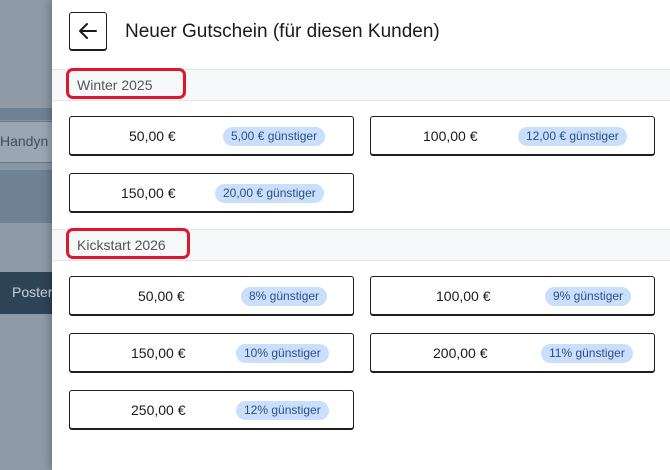 This screenshot has width=670, height=470. What do you see at coordinates (24, 141) in the screenshot?
I see `background-field-text: Handyn` at bounding box center [24, 141].